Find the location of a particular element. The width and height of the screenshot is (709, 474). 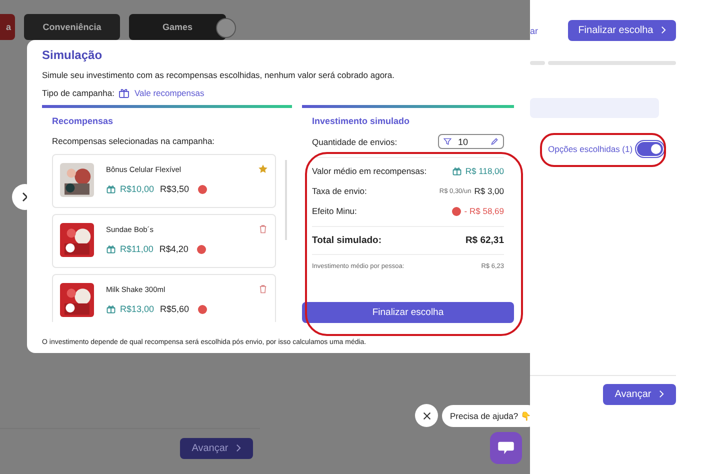

dialog-title: Simulação is located at coordinates (73, 55).